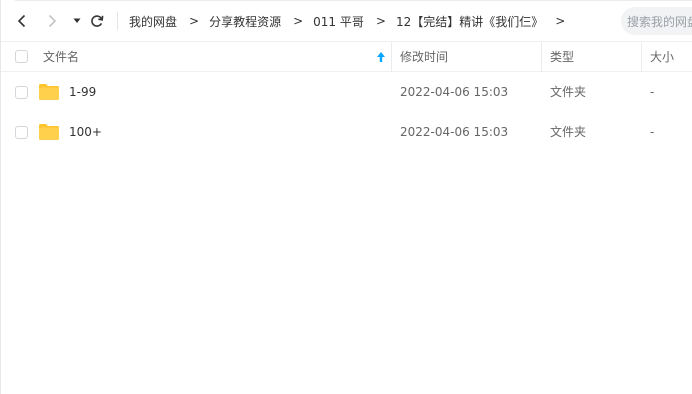 The image size is (692, 394). What do you see at coordinates (21, 56) in the screenshot?
I see `select-all-checkbox` at bounding box center [21, 56].